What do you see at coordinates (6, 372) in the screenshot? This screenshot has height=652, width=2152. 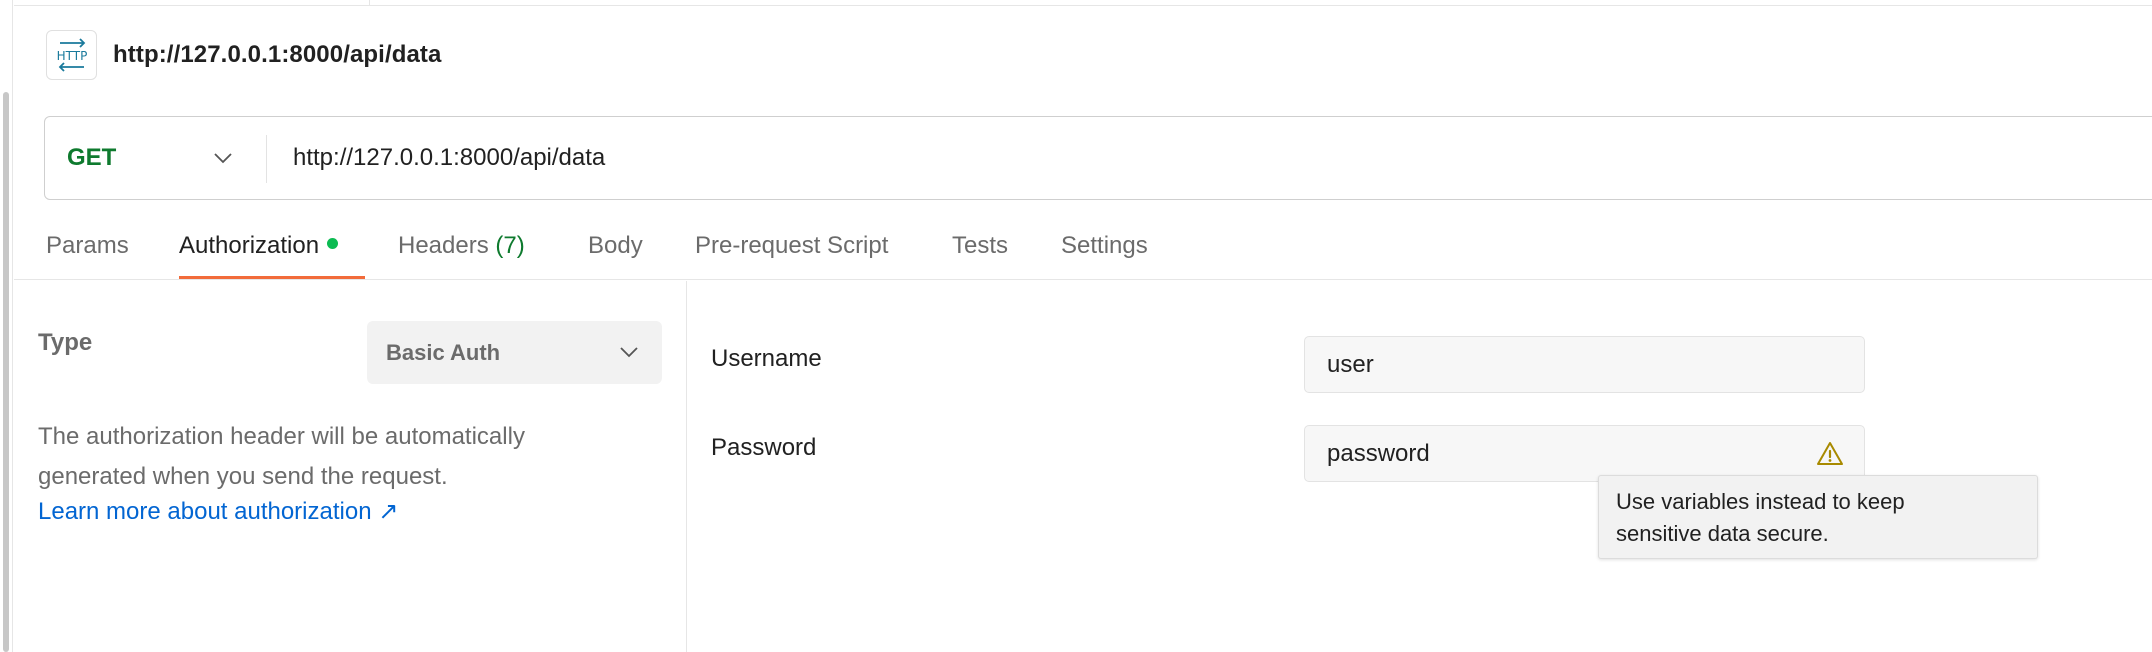 I see `sidebar-scroll-thumb` at bounding box center [6, 372].